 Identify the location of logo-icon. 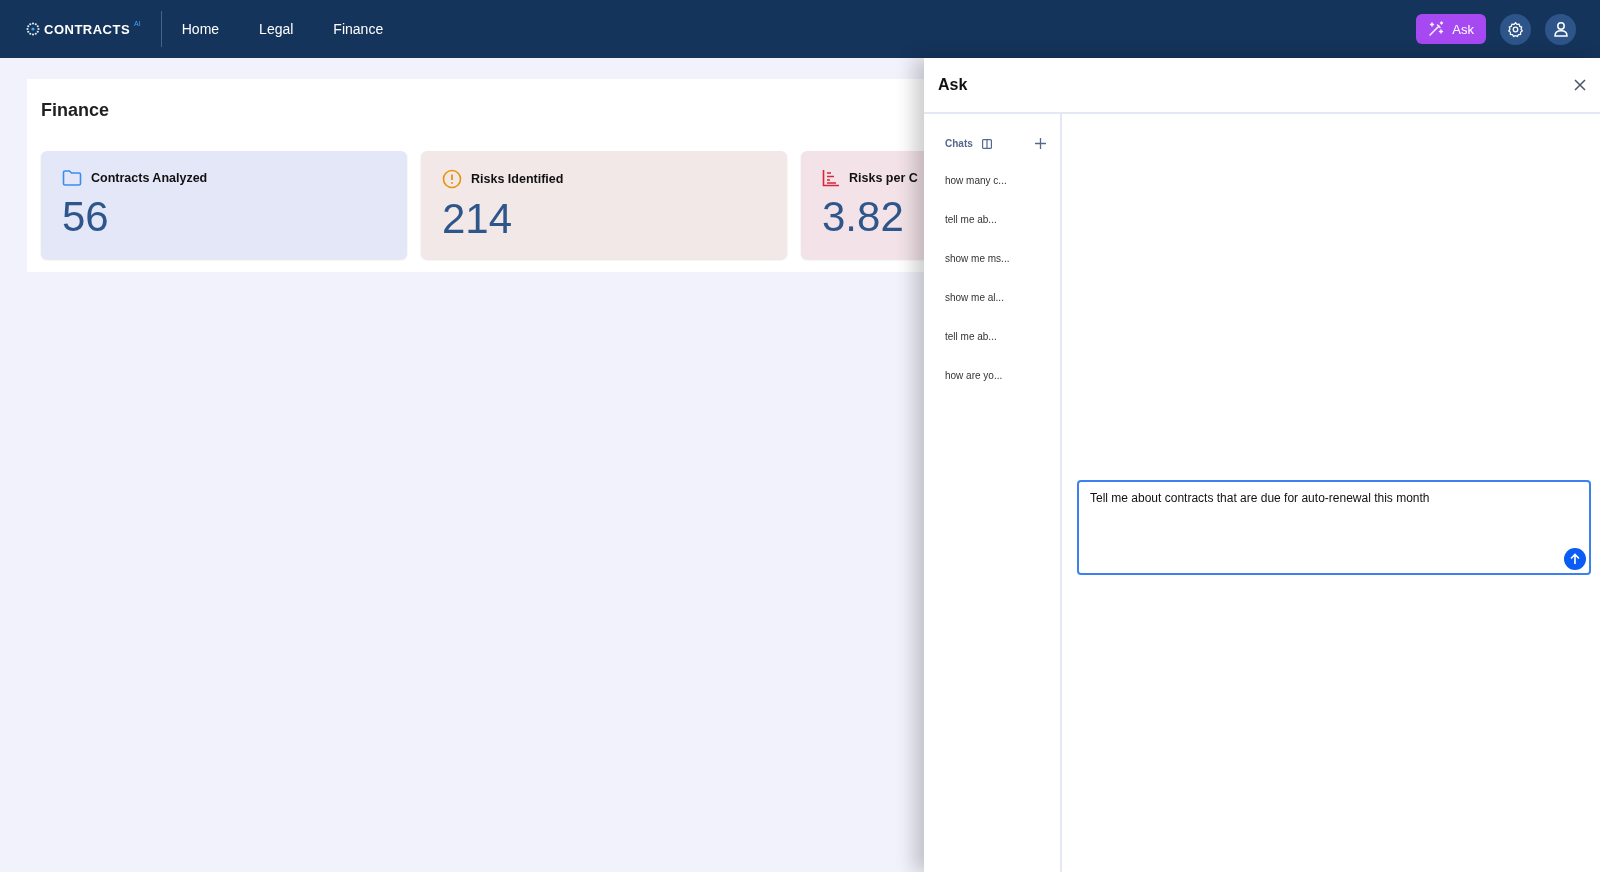
(33, 29).